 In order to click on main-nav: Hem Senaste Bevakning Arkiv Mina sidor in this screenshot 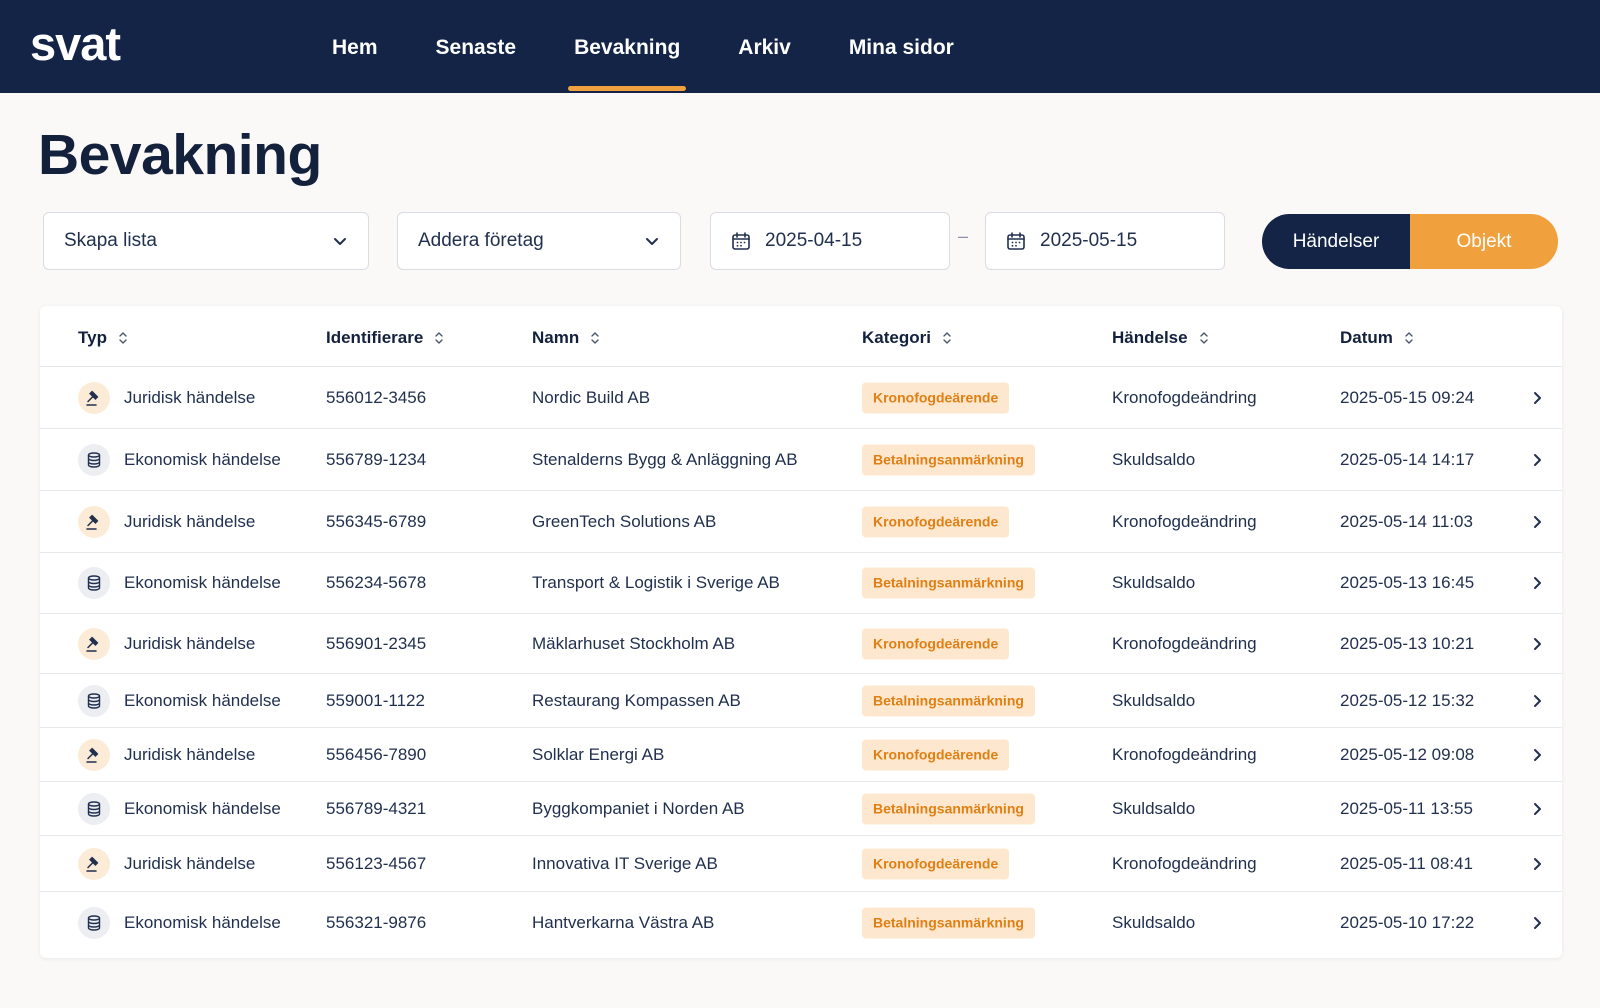, I will do `click(643, 46)`.